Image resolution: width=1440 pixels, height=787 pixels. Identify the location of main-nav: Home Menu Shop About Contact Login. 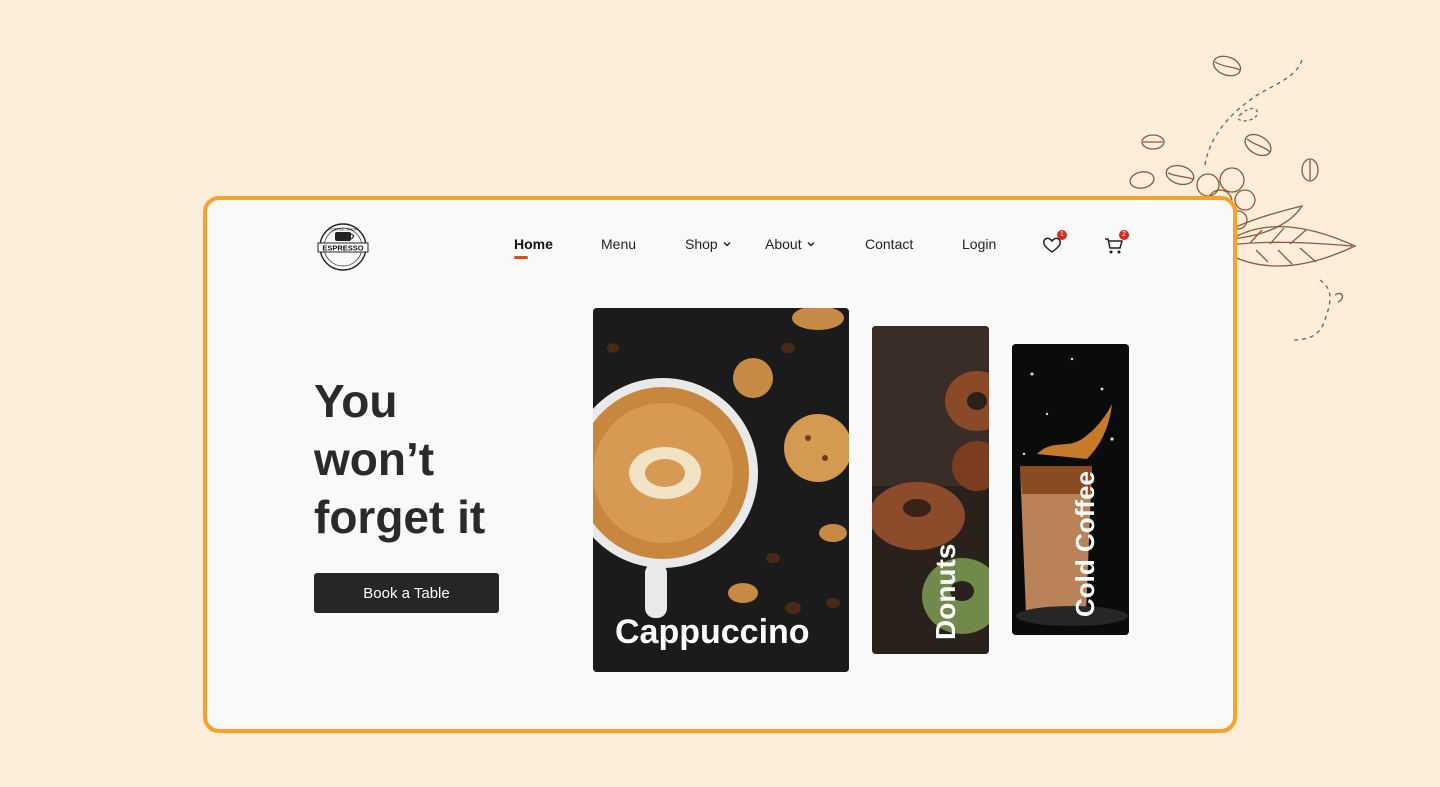
(720, 248).